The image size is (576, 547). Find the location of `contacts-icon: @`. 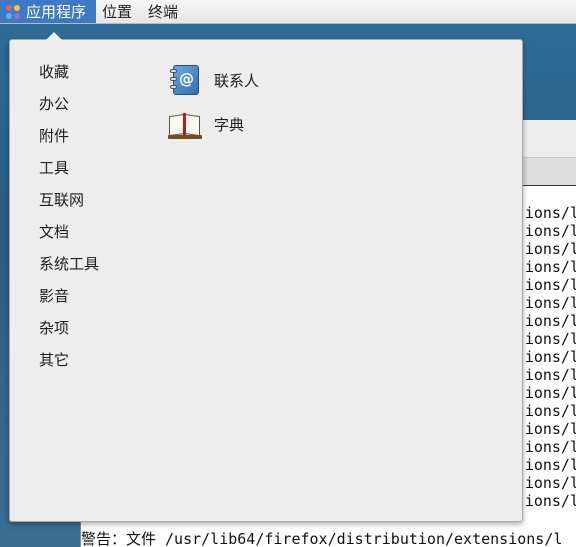

contacts-icon: @ is located at coordinates (185, 80).